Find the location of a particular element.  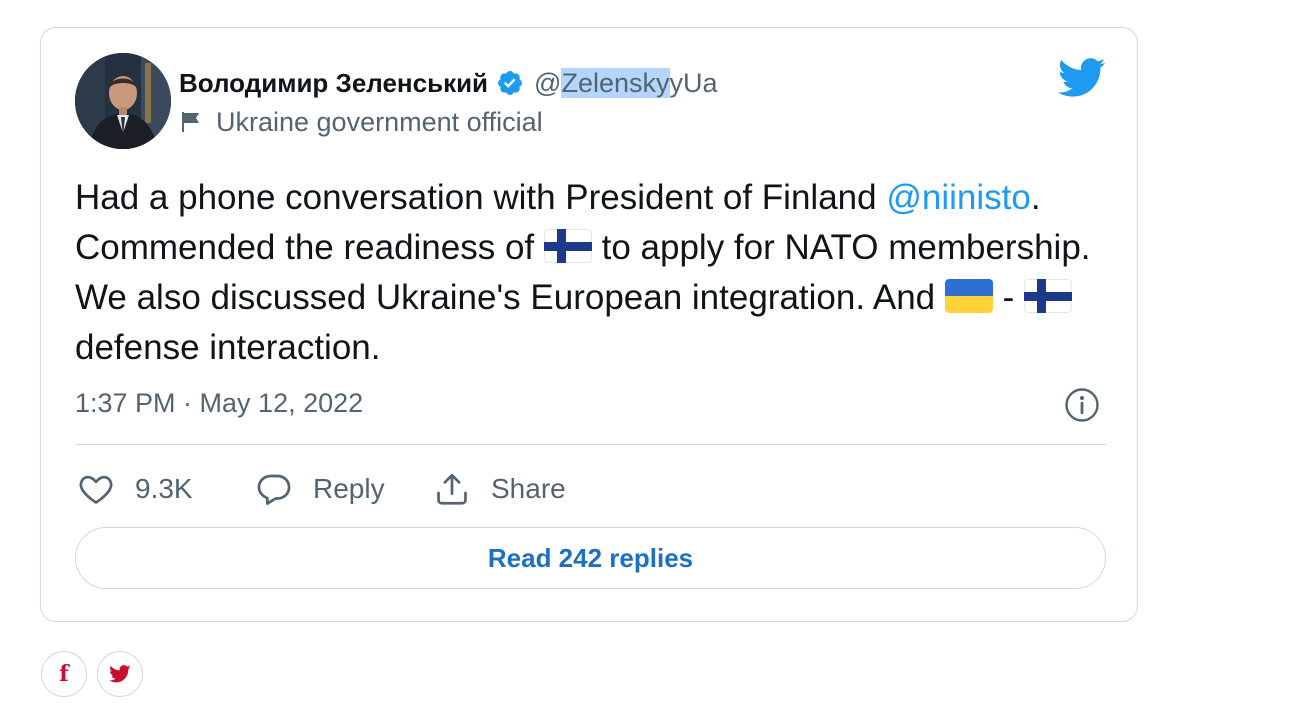

twitter-share-icon is located at coordinates (120, 674).